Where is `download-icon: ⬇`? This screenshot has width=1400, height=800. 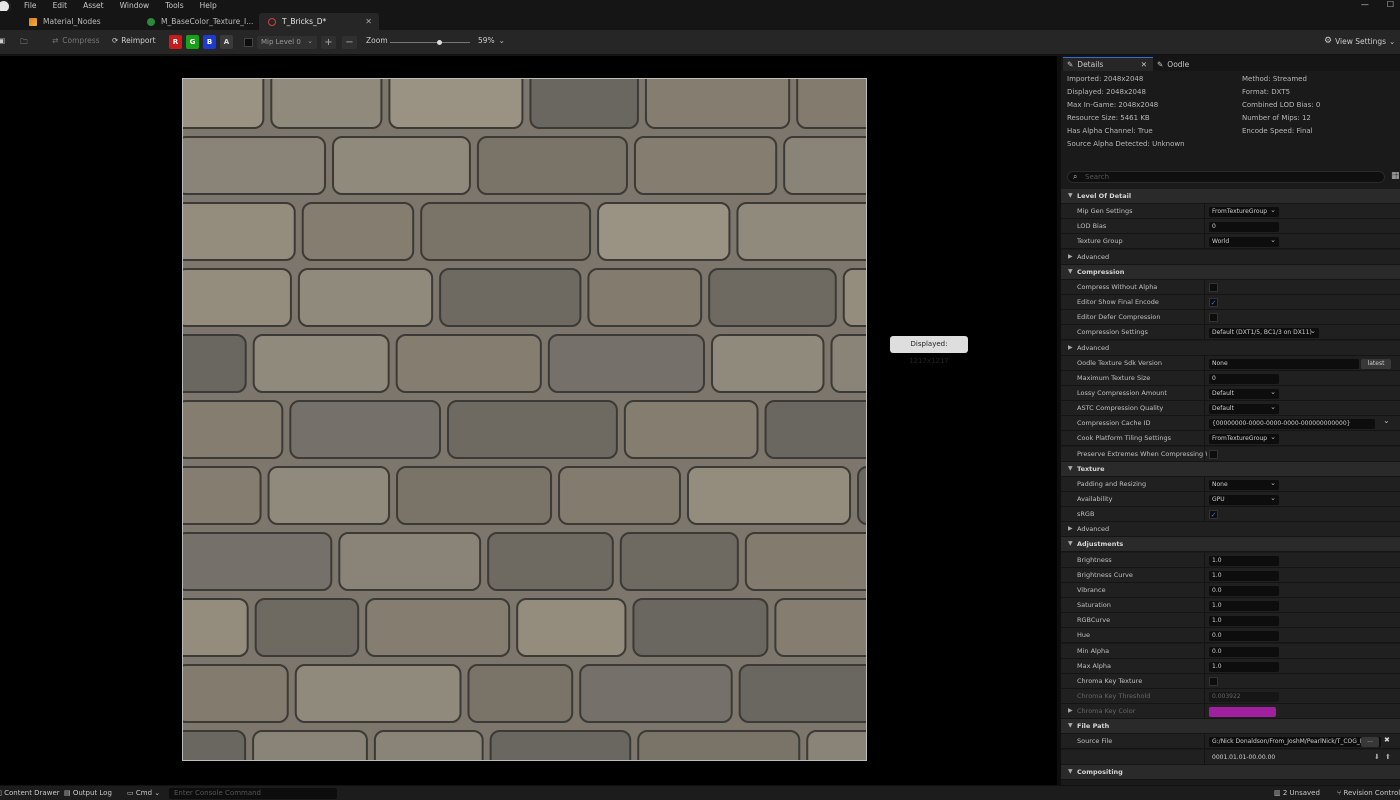
download-icon: ⬇ is located at coordinates (1377, 757).